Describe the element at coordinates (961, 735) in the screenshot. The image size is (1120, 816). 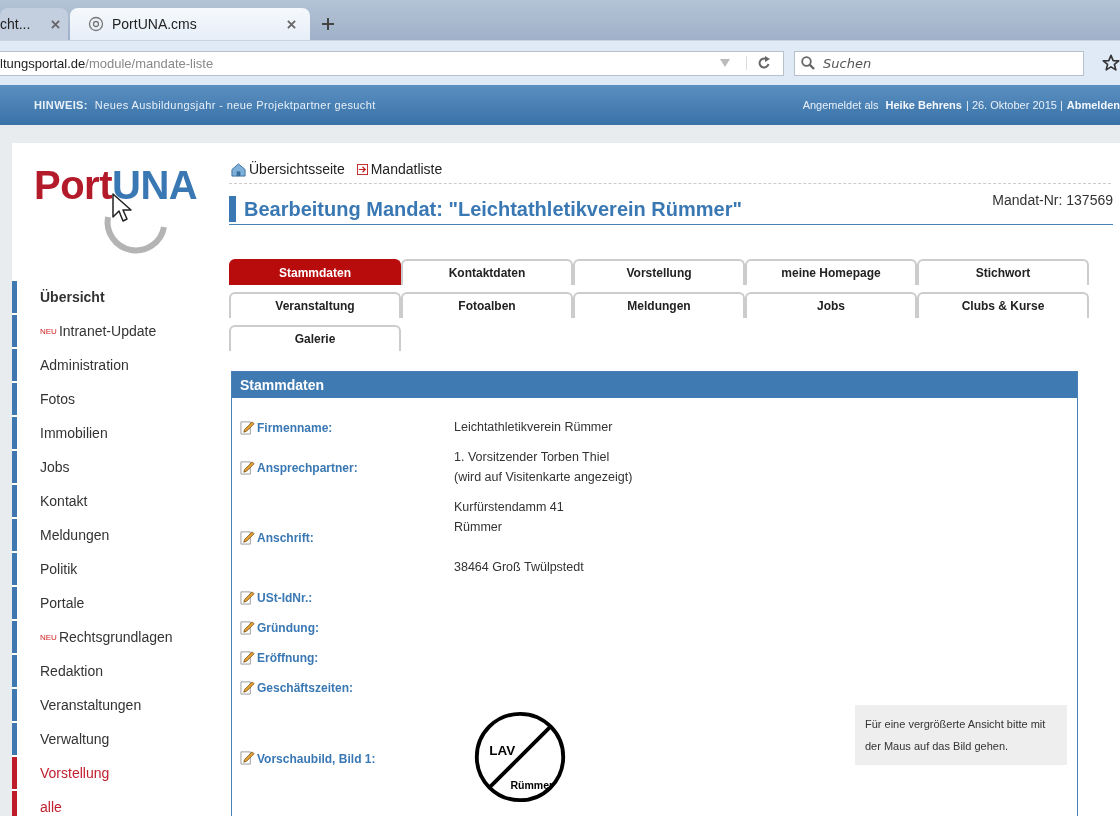
I see `hint-text: Für eine vergrößerte Ansicht bitte mit der Maus auf das Bild gehen.` at that location.